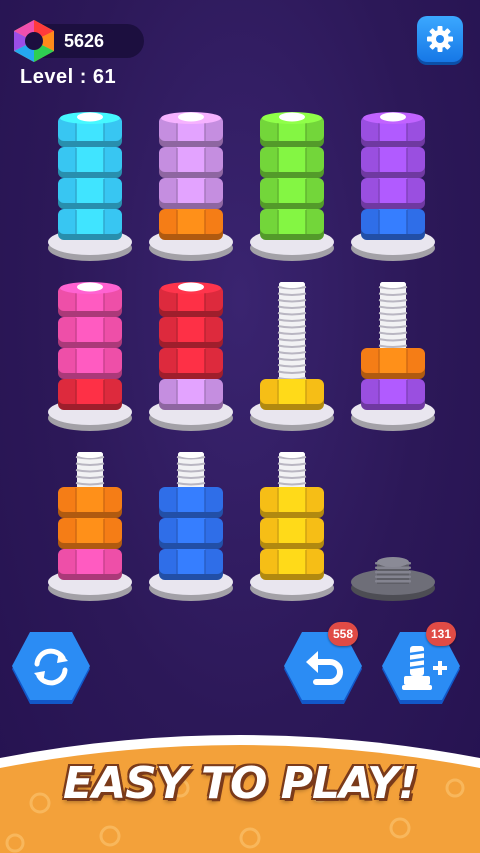 The width and height of the screenshot is (480, 853). Describe the element at coordinates (240, 783) in the screenshot. I see `banner-text: EASY TO PLAY!` at that location.